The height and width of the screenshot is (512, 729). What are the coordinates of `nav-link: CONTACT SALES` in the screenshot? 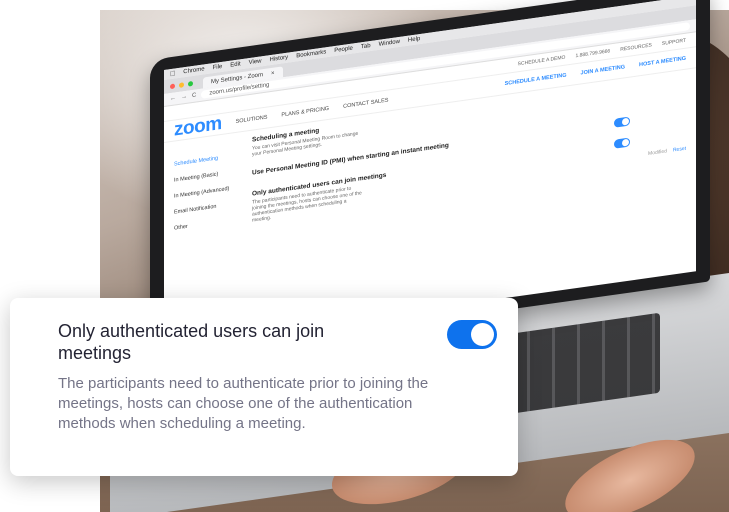 It's located at (365, 103).